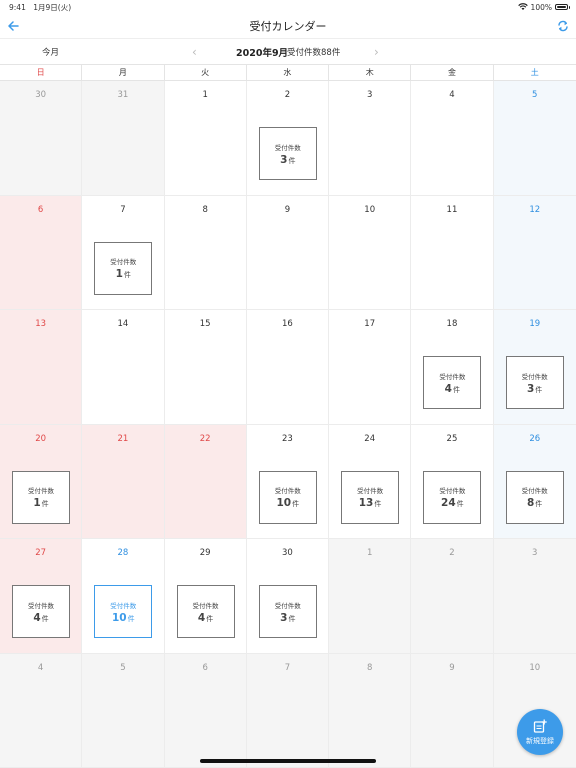 This screenshot has width=576, height=768. Describe the element at coordinates (288, 26) in the screenshot. I see `page-title: 受付カレンダー` at that location.